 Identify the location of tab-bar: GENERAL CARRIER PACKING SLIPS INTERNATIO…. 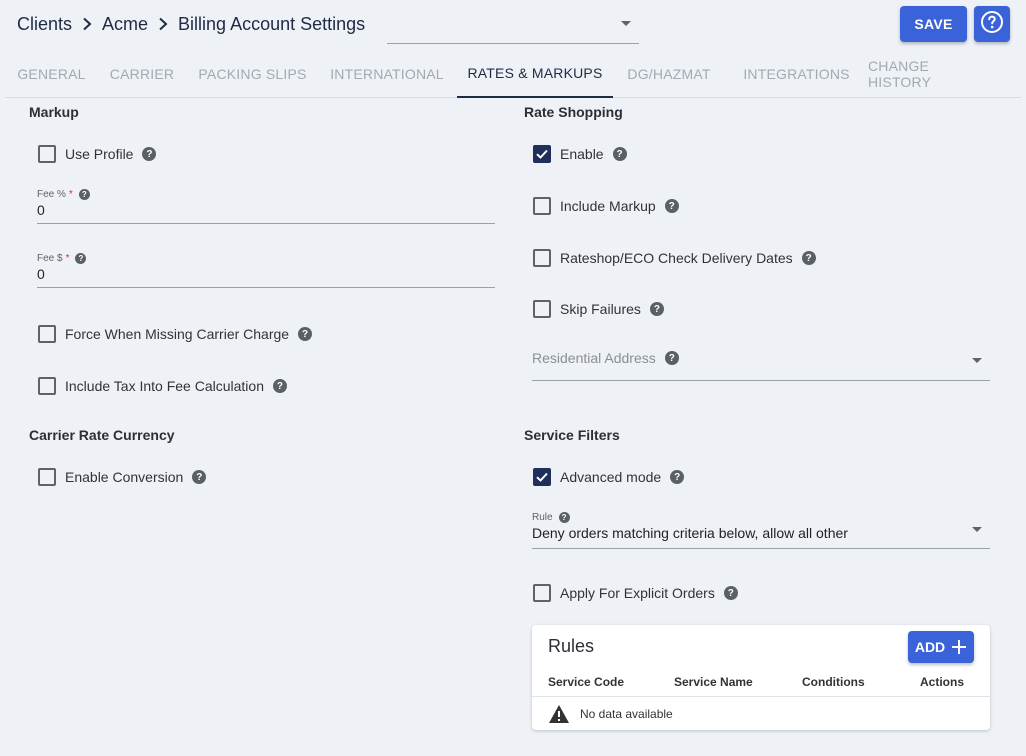
(513, 74).